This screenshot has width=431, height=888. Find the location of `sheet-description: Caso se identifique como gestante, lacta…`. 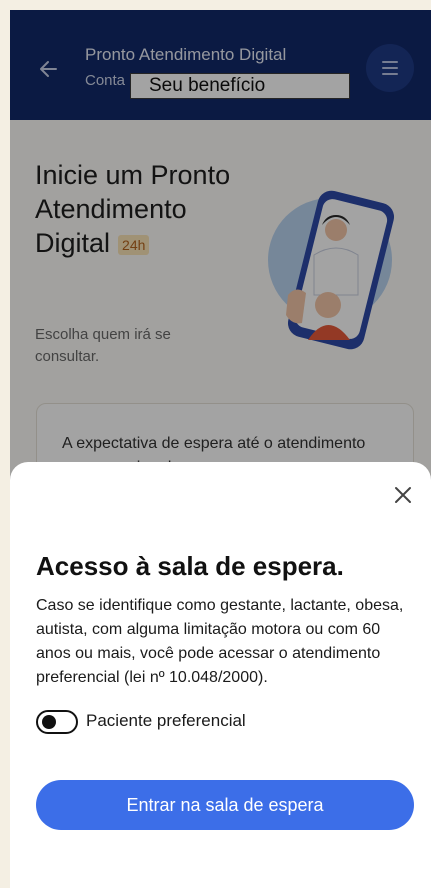

sheet-description: Caso se identifique como gestante, lacta… is located at coordinates (220, 641).